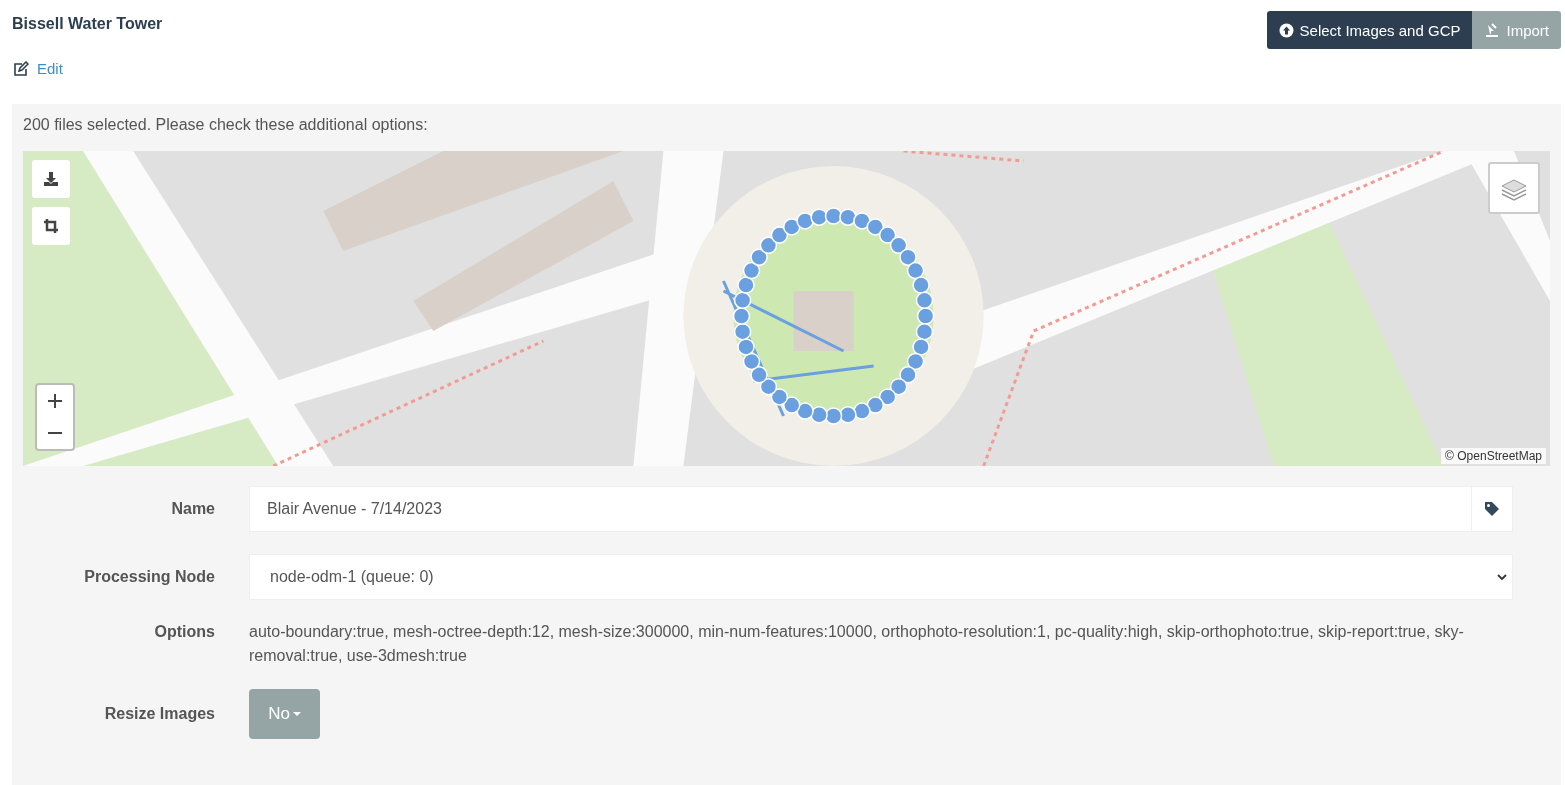 Image resolution: width=1565 pixels, height=785 pixels. I want to click on chevron-down-icon, so click(1502, 577).